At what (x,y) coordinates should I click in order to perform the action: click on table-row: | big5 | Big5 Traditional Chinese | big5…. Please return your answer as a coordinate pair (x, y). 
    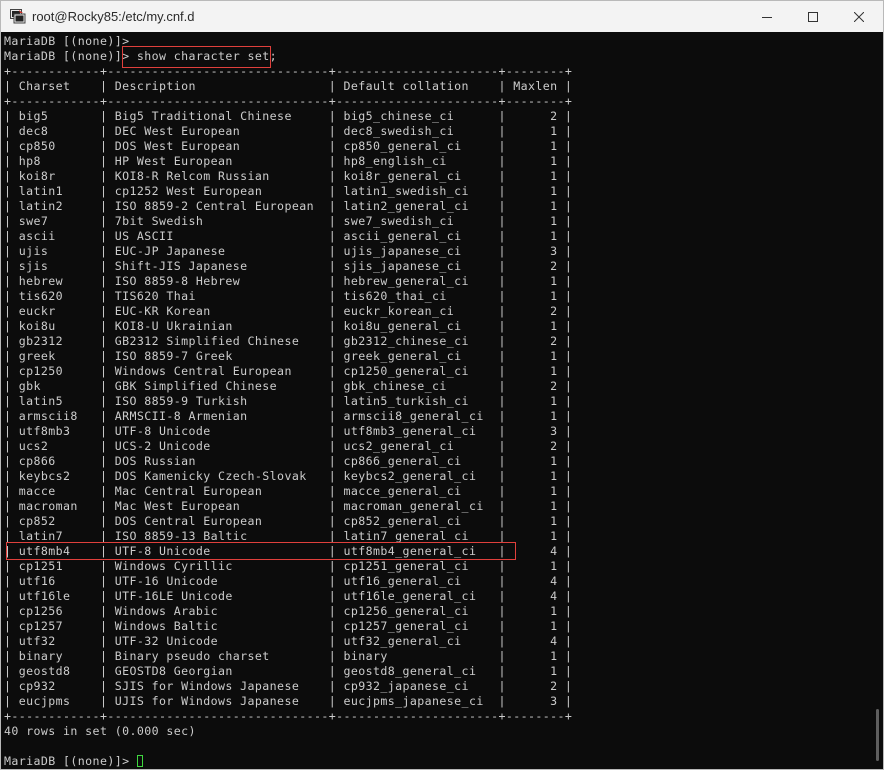
    Looking at the image, I should click on (288, 116).